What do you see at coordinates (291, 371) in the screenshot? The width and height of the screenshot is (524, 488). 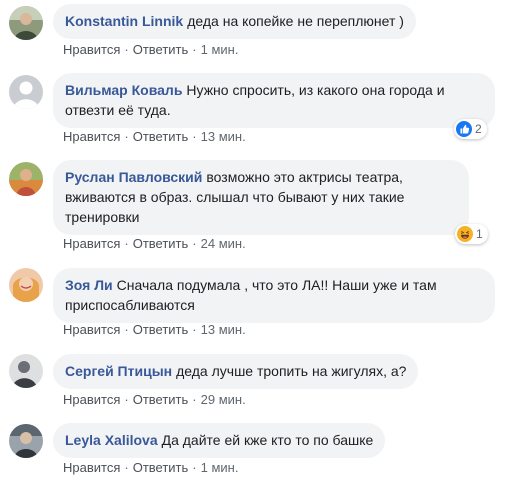 I see `comment-text: деда лучше тропить на жигулях, а?` at bounding box center [291, 371].